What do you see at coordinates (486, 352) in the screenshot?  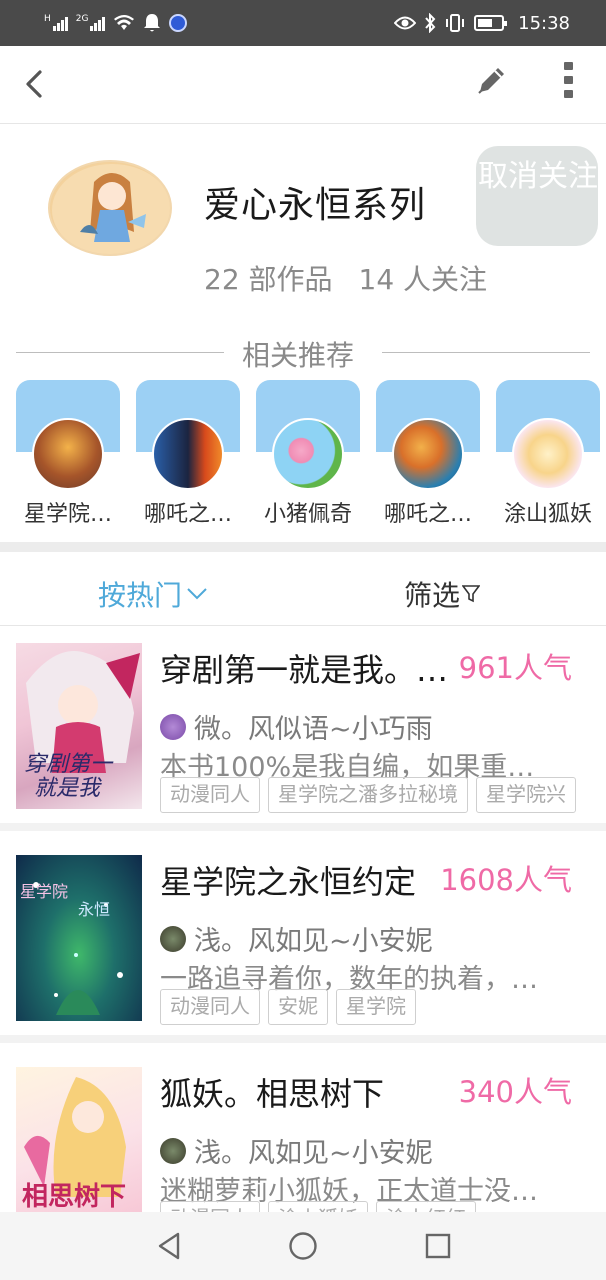 I see `divider-right` at bounding box center [486, 352].